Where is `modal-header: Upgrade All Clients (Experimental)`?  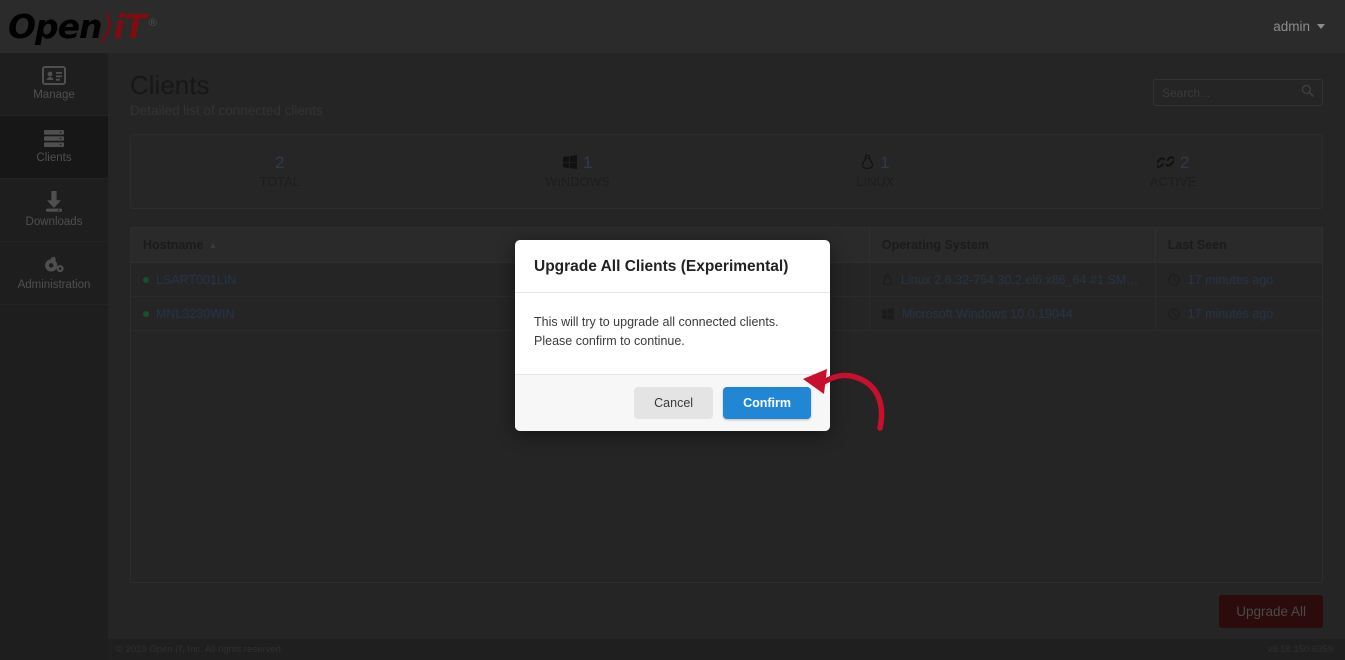
modal-header: Upgrade All Clients (Experimental) is located at coordinates (672, 266).